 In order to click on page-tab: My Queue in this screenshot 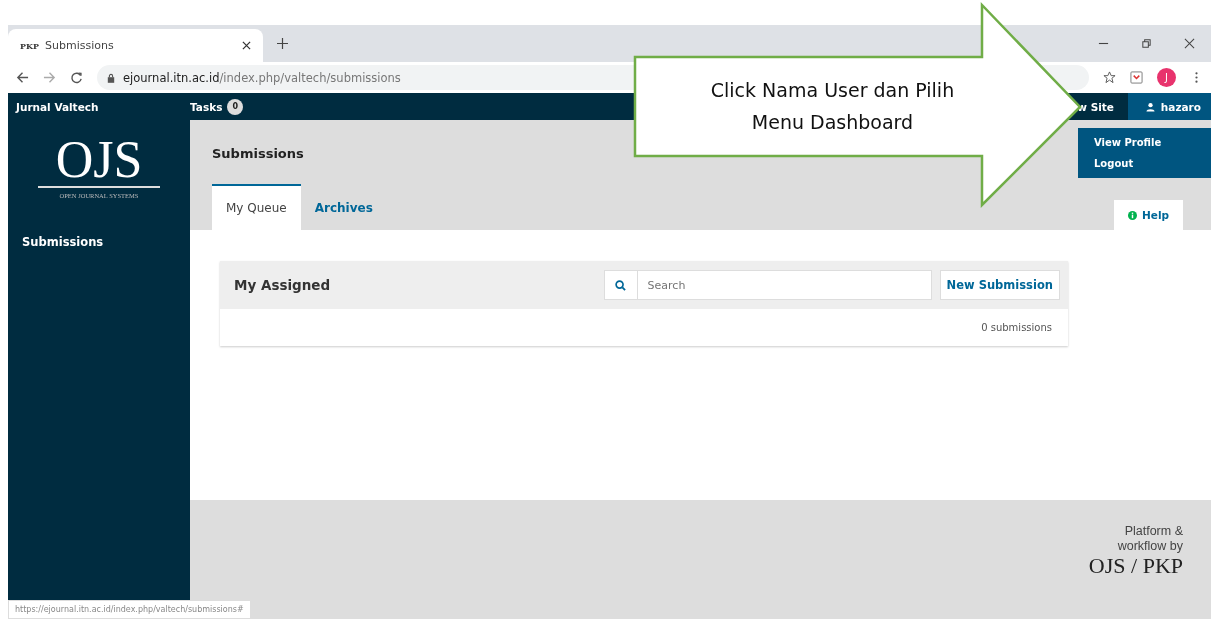, I will do `click(256, 207)`.